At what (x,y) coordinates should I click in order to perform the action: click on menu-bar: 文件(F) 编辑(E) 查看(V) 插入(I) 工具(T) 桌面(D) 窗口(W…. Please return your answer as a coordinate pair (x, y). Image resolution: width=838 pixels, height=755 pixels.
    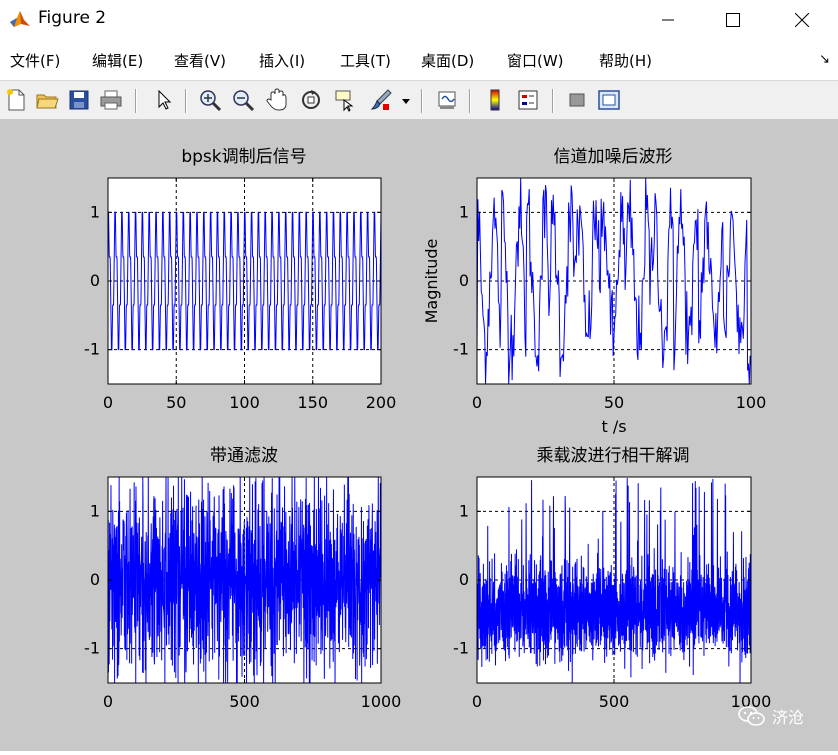
    Looking at the image, I should click on (419, 60).